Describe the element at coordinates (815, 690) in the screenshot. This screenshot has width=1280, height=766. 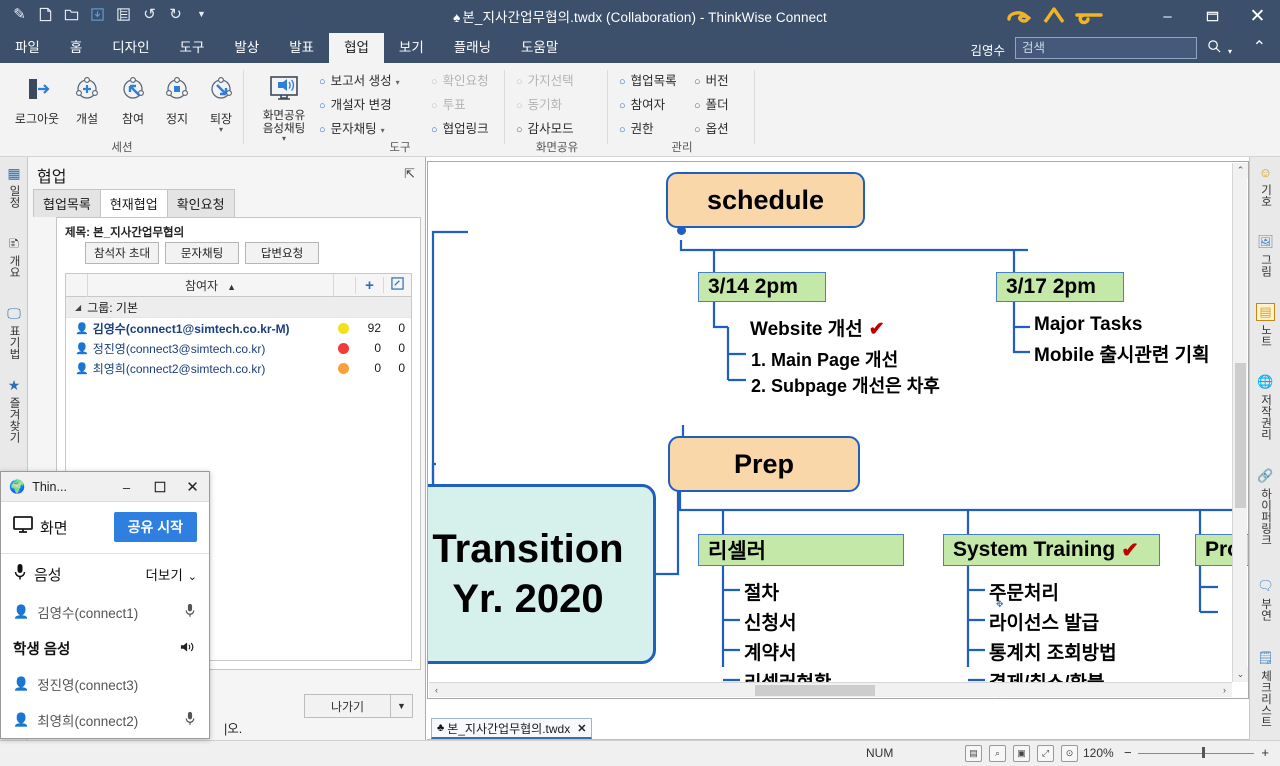
I see `horizontal-scroll-thumb` at that location.